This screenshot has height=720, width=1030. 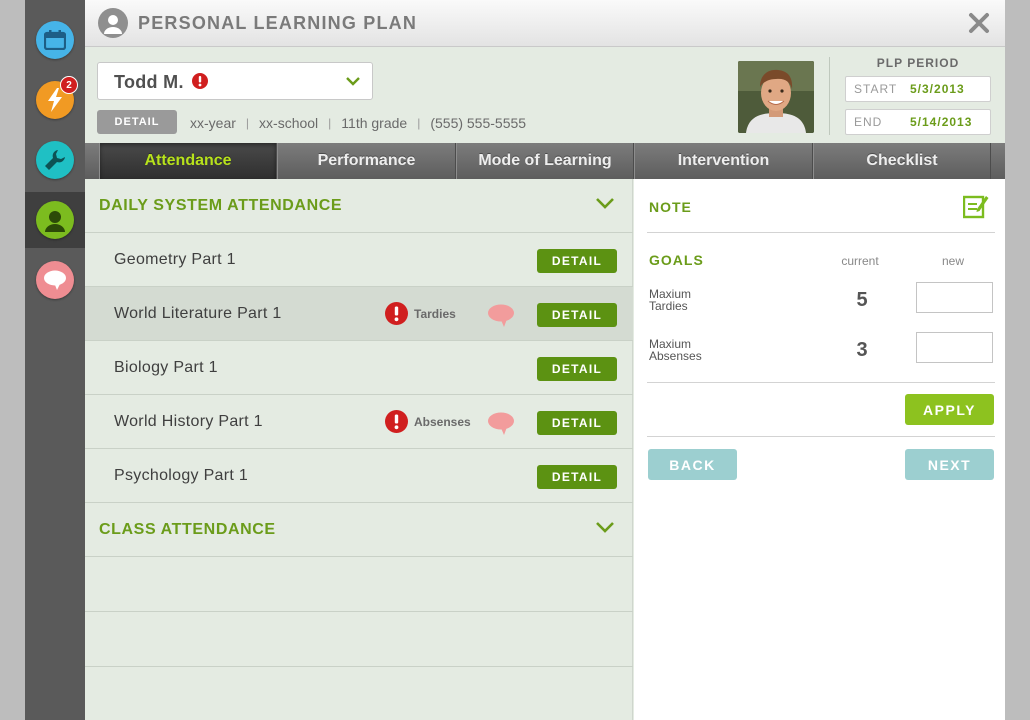 I want to click on current-column-header: current, so click(x=860, y=261).